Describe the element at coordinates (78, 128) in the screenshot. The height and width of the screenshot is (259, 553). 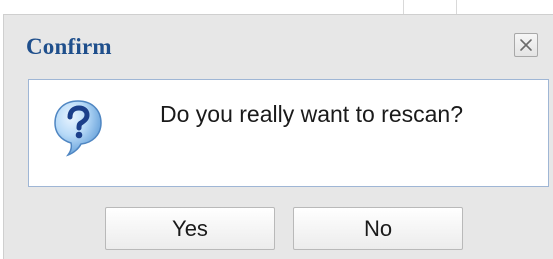
I see `question-icon` at that location.